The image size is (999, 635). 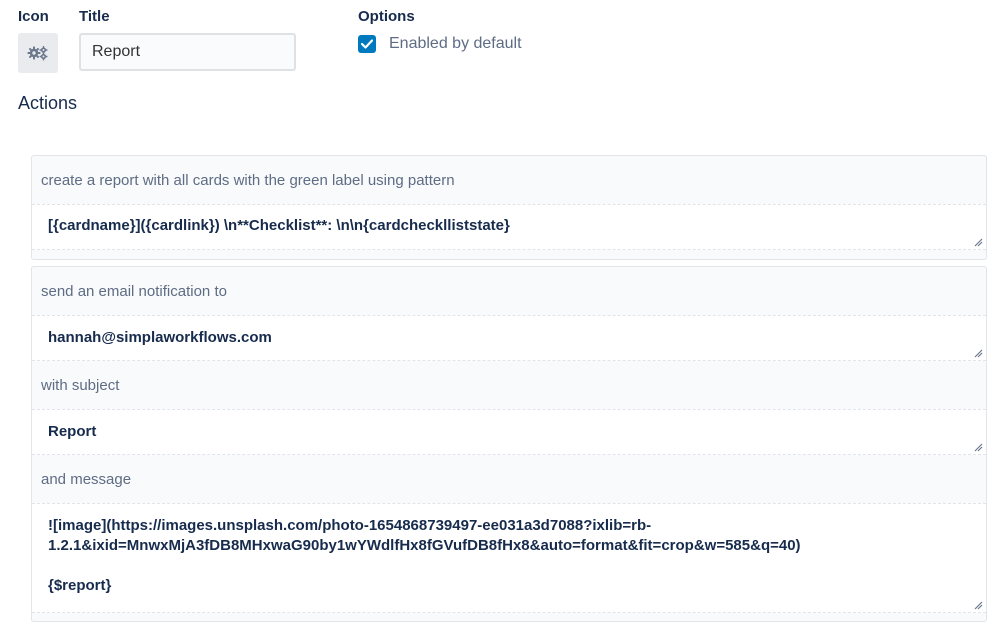 I want to click on email-to-textarea: hannah@simplaworkflows.com, so click(x=509, y=338).